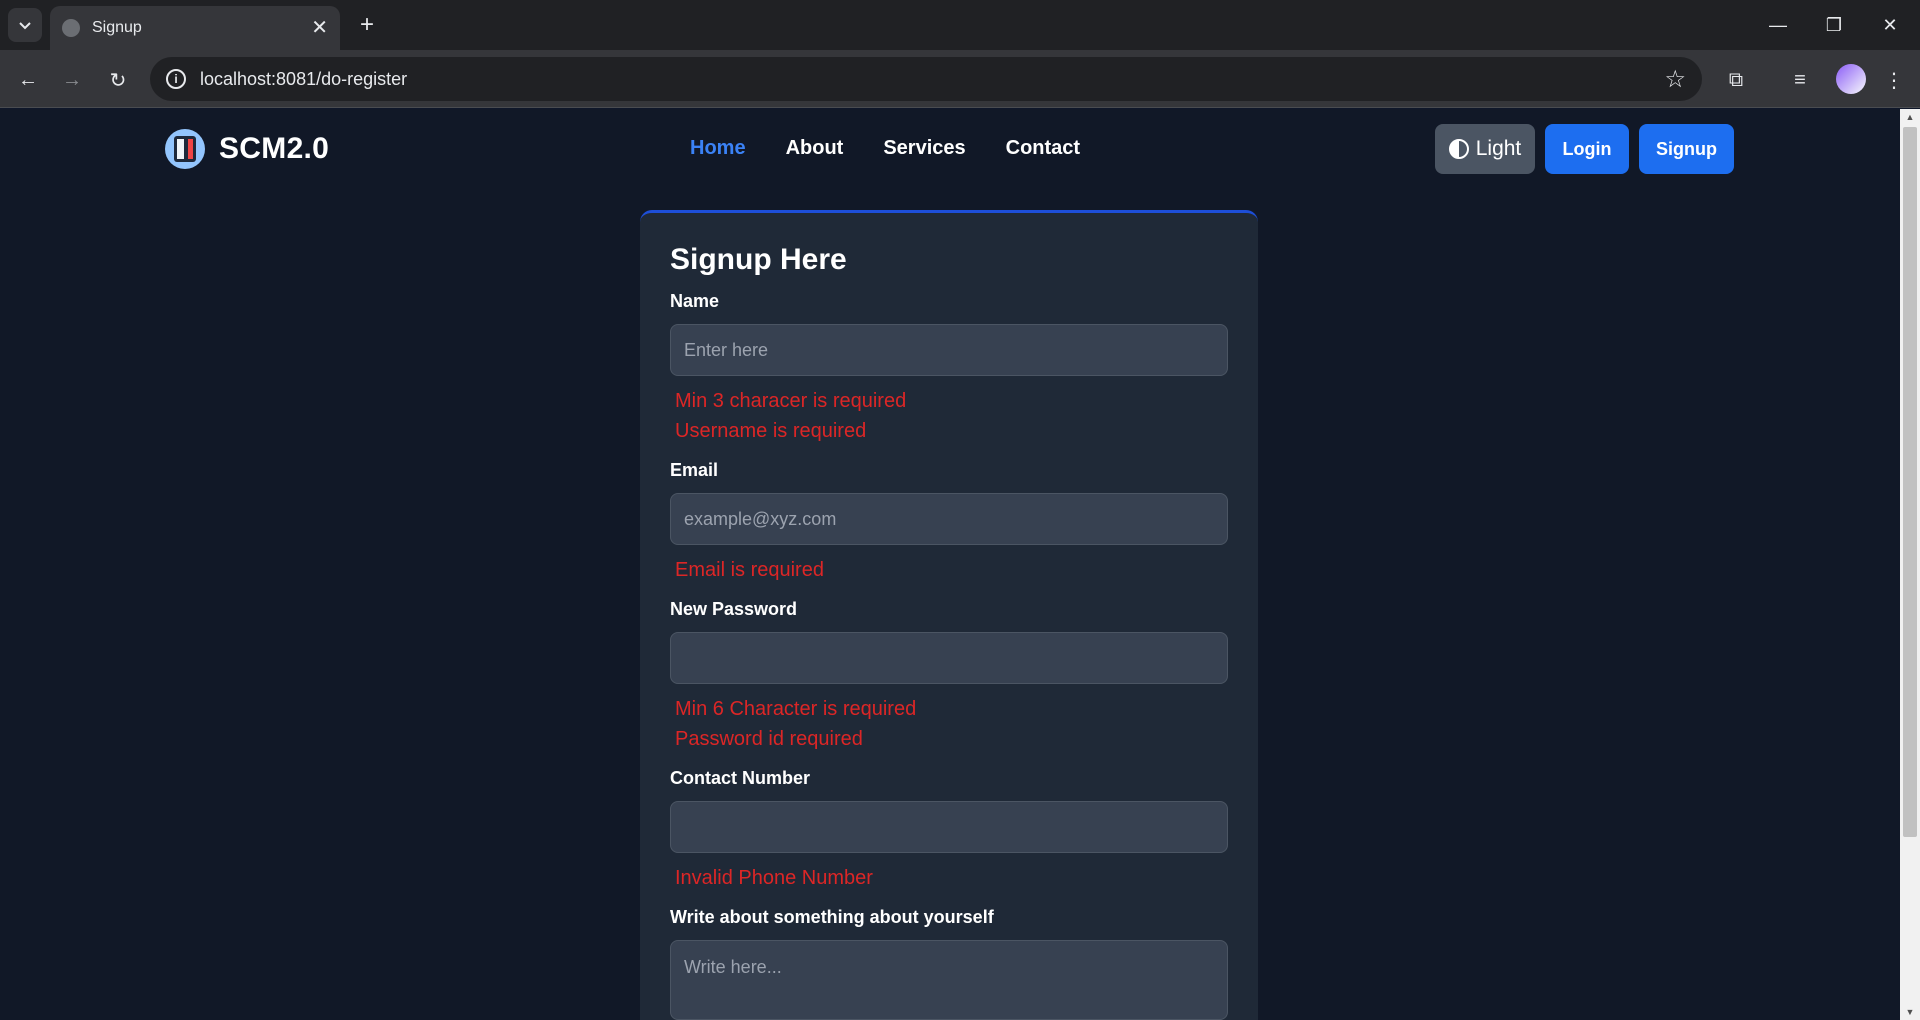 The image size is (1920, 1020). What do you see at coordinates (71, 28) in the screenshot?
I see `globe-icon` at bounding box center [71, 28].